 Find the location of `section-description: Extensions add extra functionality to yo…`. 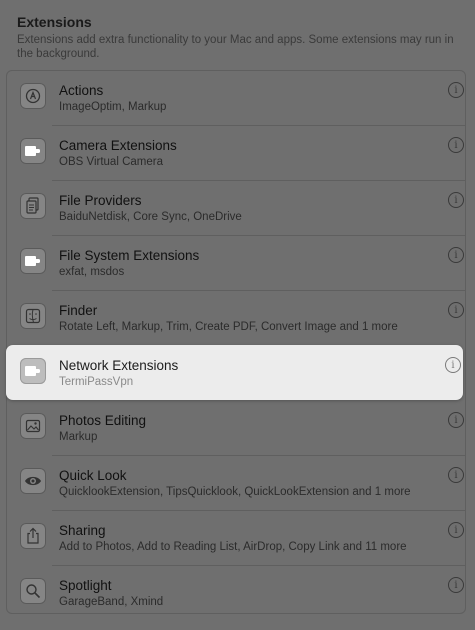

section-description: Extensions add extra functionality to yo… is located at coordinates (235, 47).